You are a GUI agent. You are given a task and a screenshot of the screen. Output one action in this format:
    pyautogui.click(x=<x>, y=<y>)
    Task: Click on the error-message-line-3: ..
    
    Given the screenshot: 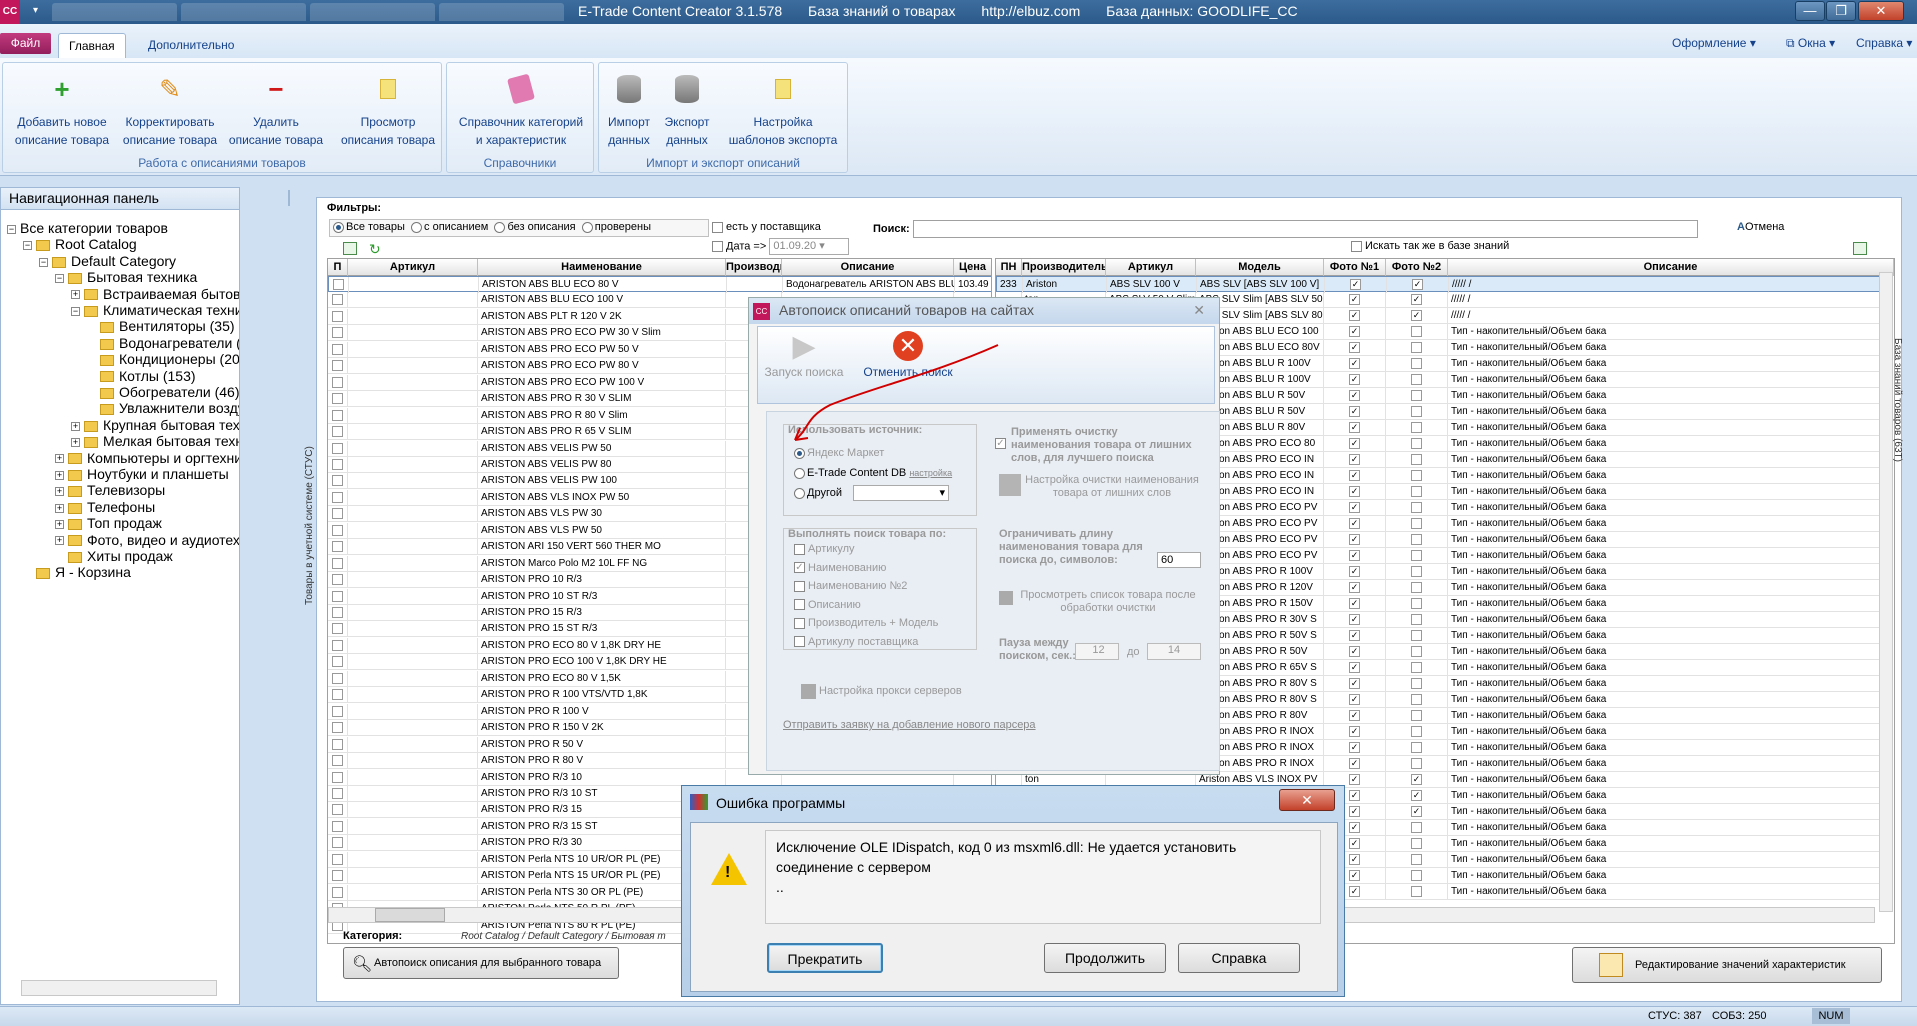 What is the action you would take?
    pyautogui.click(x=780, y=887)
    